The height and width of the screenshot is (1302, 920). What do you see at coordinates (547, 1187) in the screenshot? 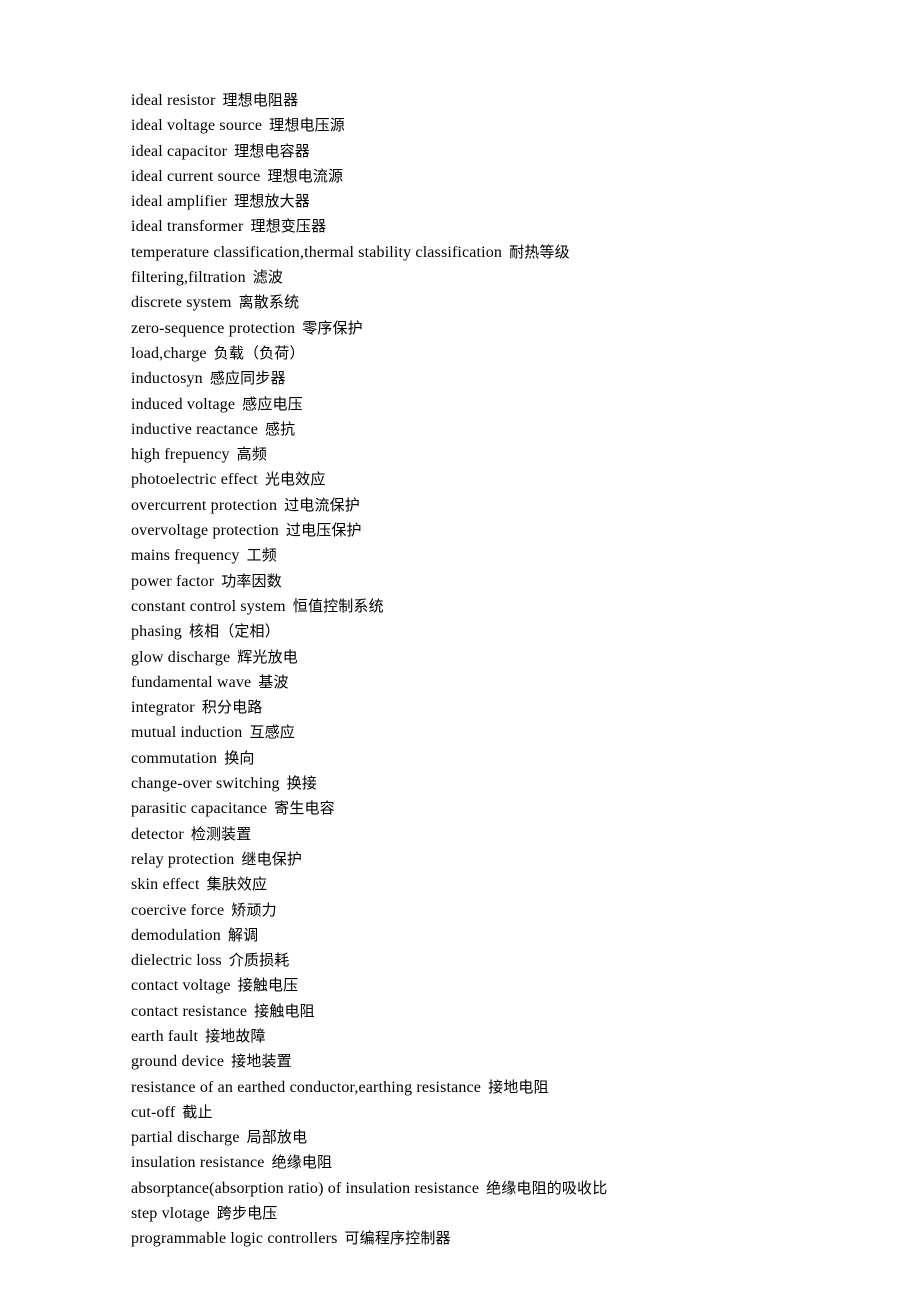
I see `glossary-gloss: 绝缘电阻的吸收比` at bounding box center [547, 1187].